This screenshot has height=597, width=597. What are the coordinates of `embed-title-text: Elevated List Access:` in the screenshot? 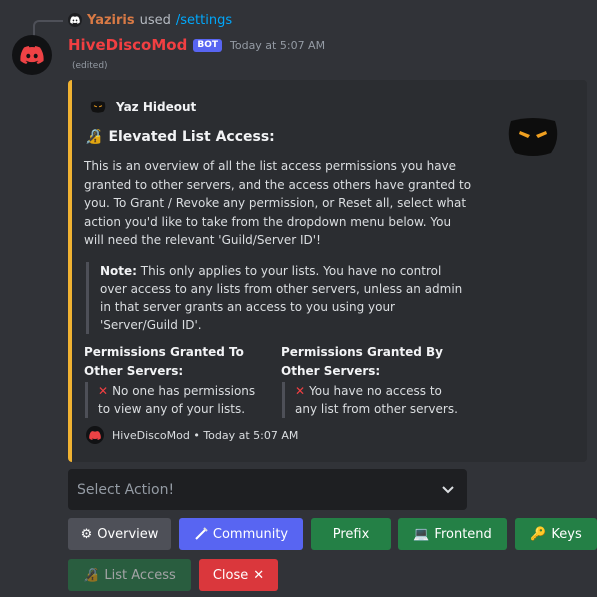 It's located at (191, 137).